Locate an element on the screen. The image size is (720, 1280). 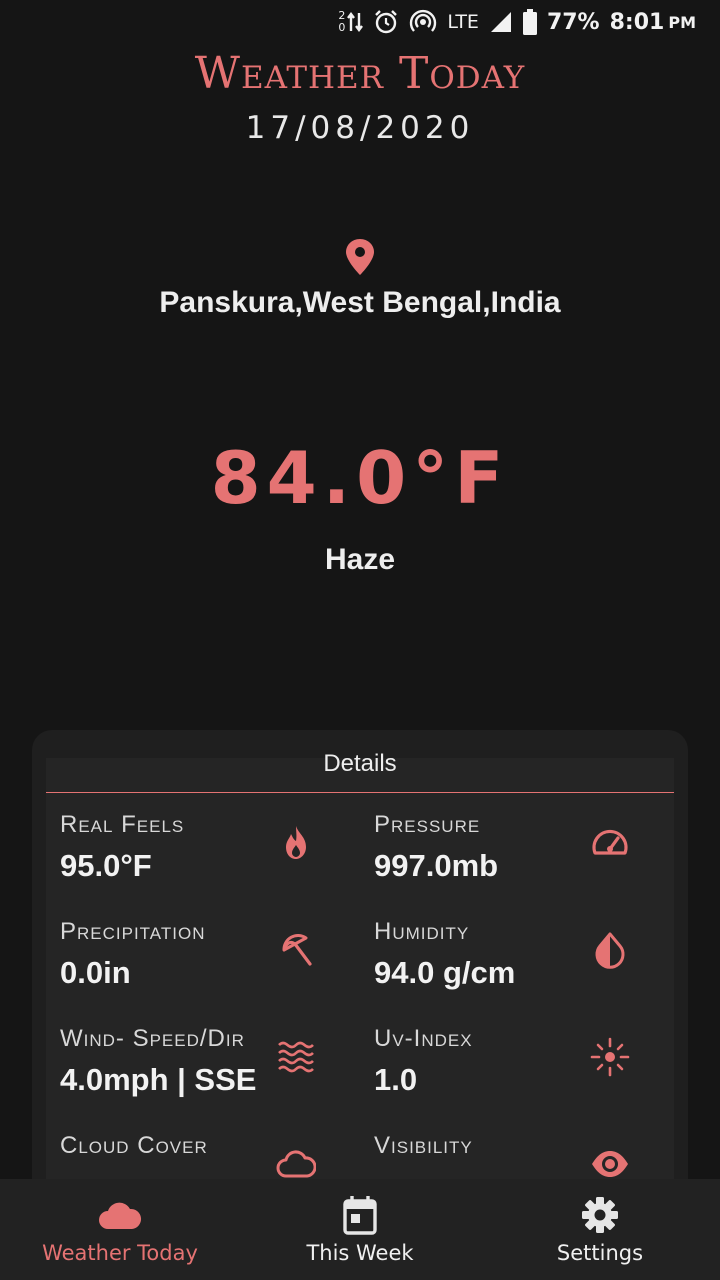
detail-label: Humidity is located at coordinates (422, 931).